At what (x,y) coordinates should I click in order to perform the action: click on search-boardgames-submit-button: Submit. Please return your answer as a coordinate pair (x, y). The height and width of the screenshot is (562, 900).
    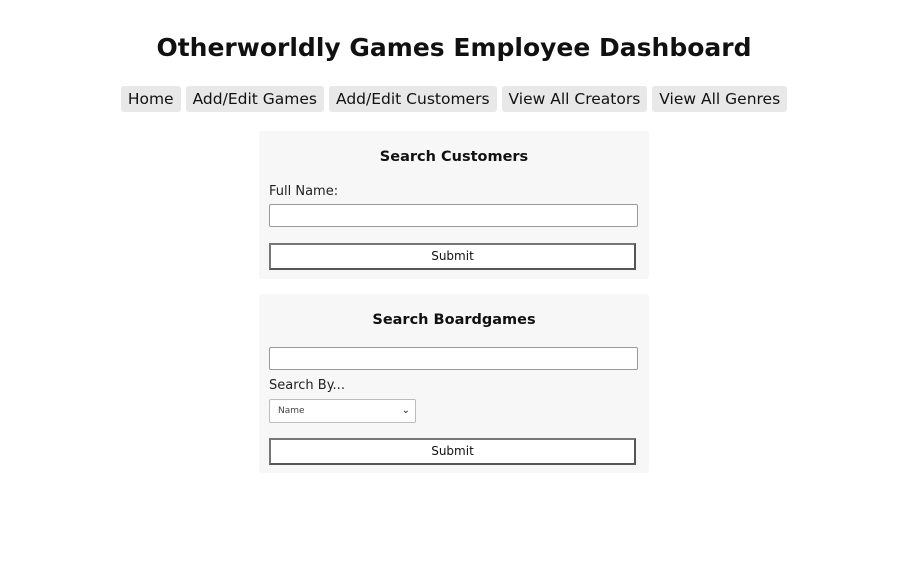
    Looking at the image, I should click on (452, 451).